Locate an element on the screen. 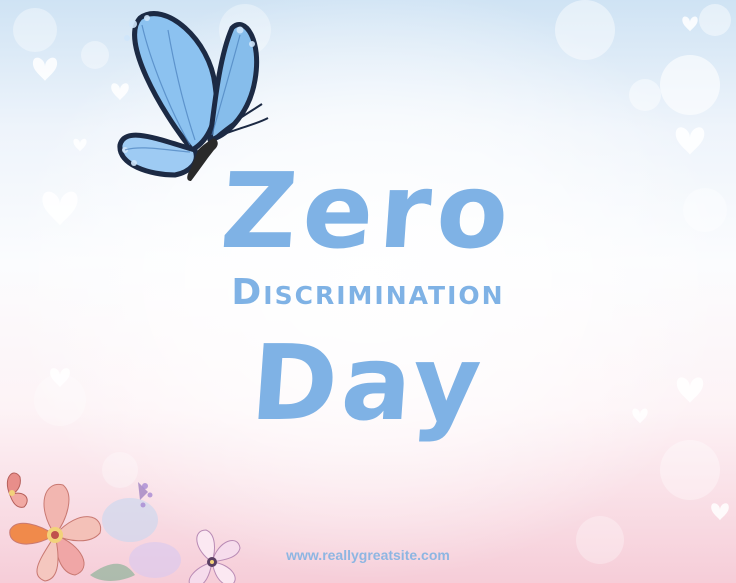 The height and width of the screenshot is (583, 736). title-zero: Zero is located at coordinates (368, 211).